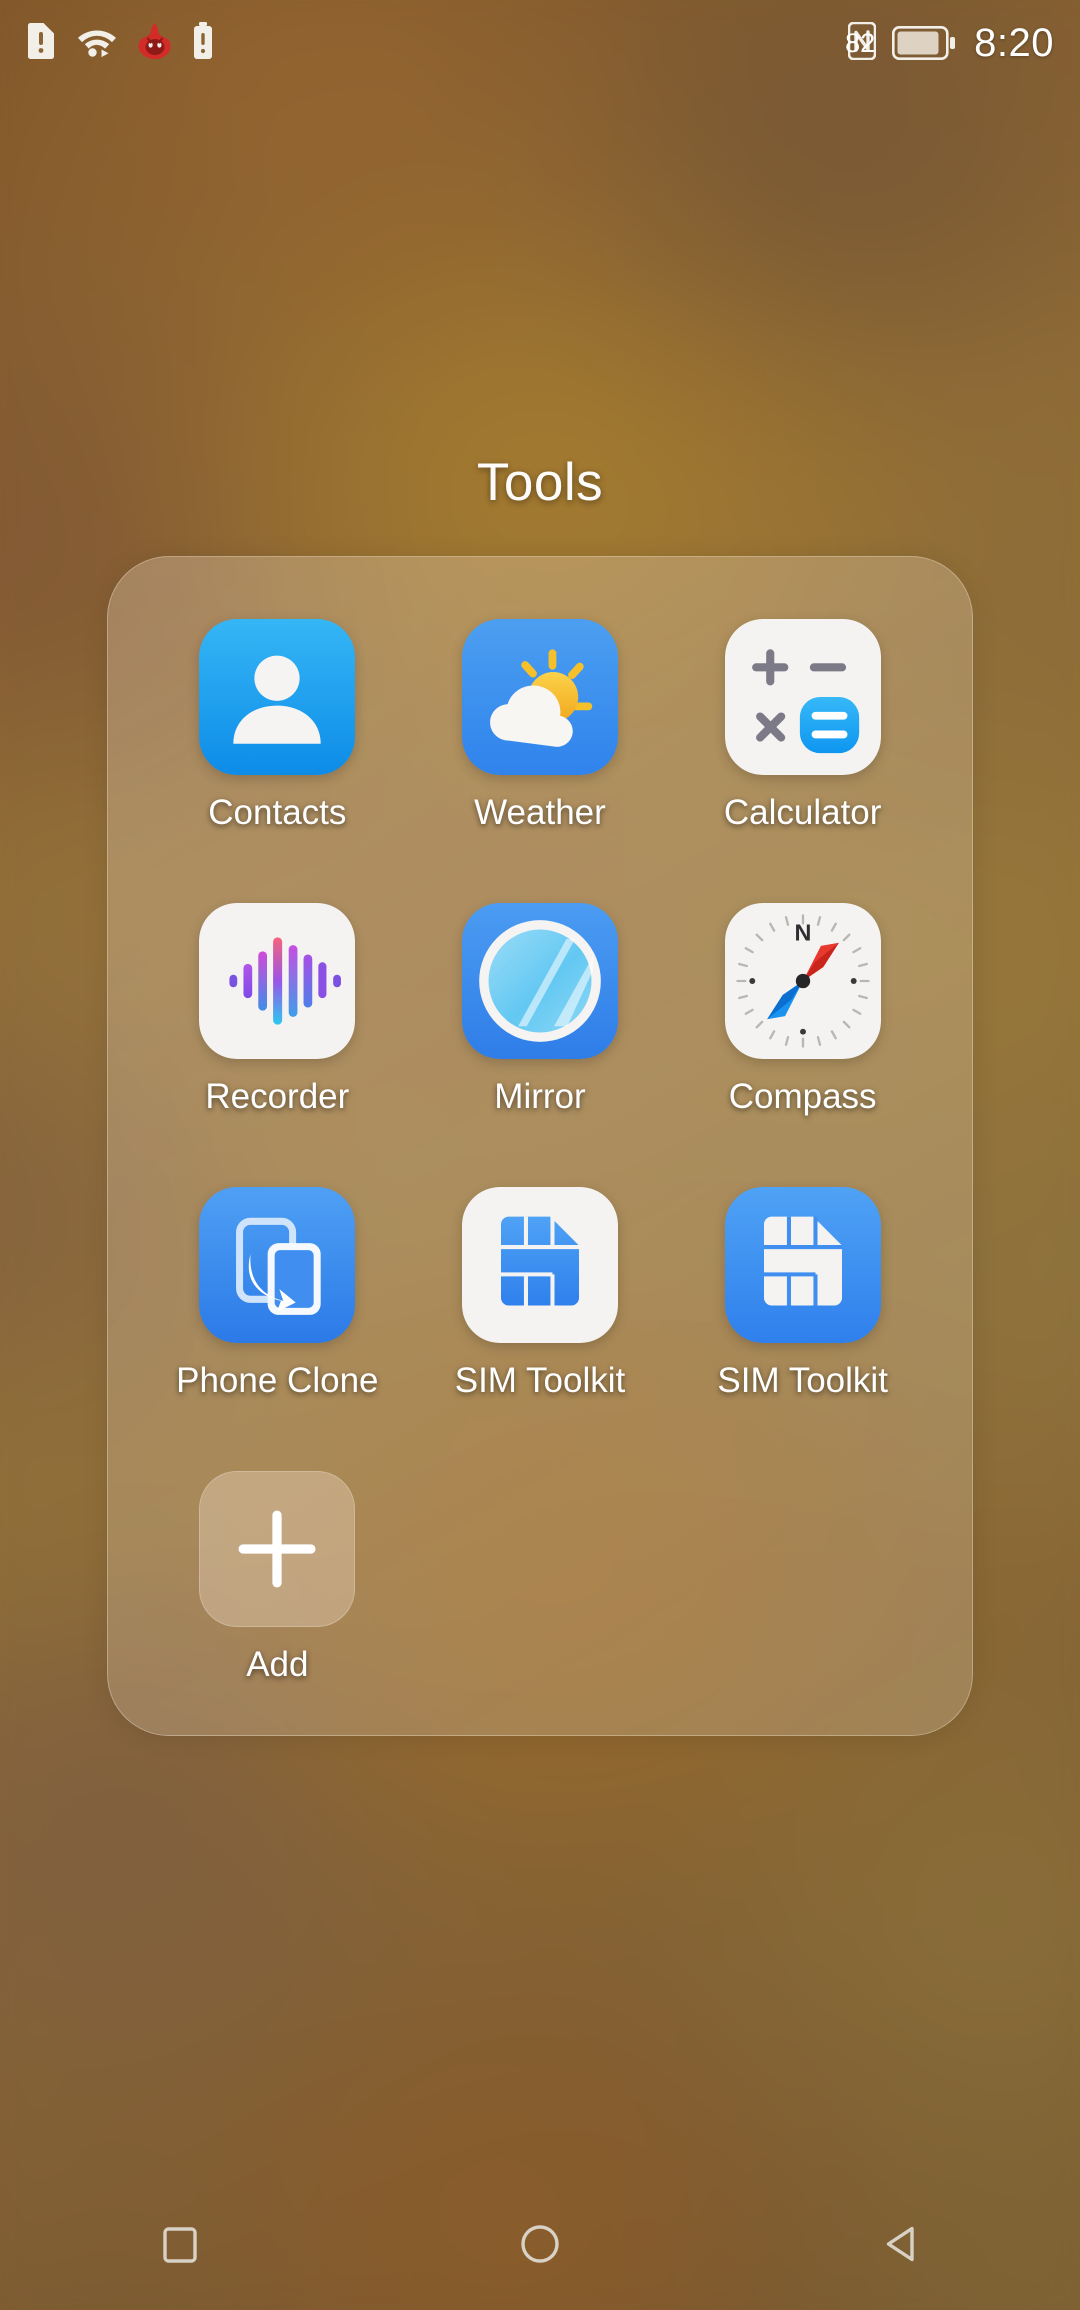 This screenshot has width=1080, height=2310. I want to click on mirror-icon, so click(539, 981).